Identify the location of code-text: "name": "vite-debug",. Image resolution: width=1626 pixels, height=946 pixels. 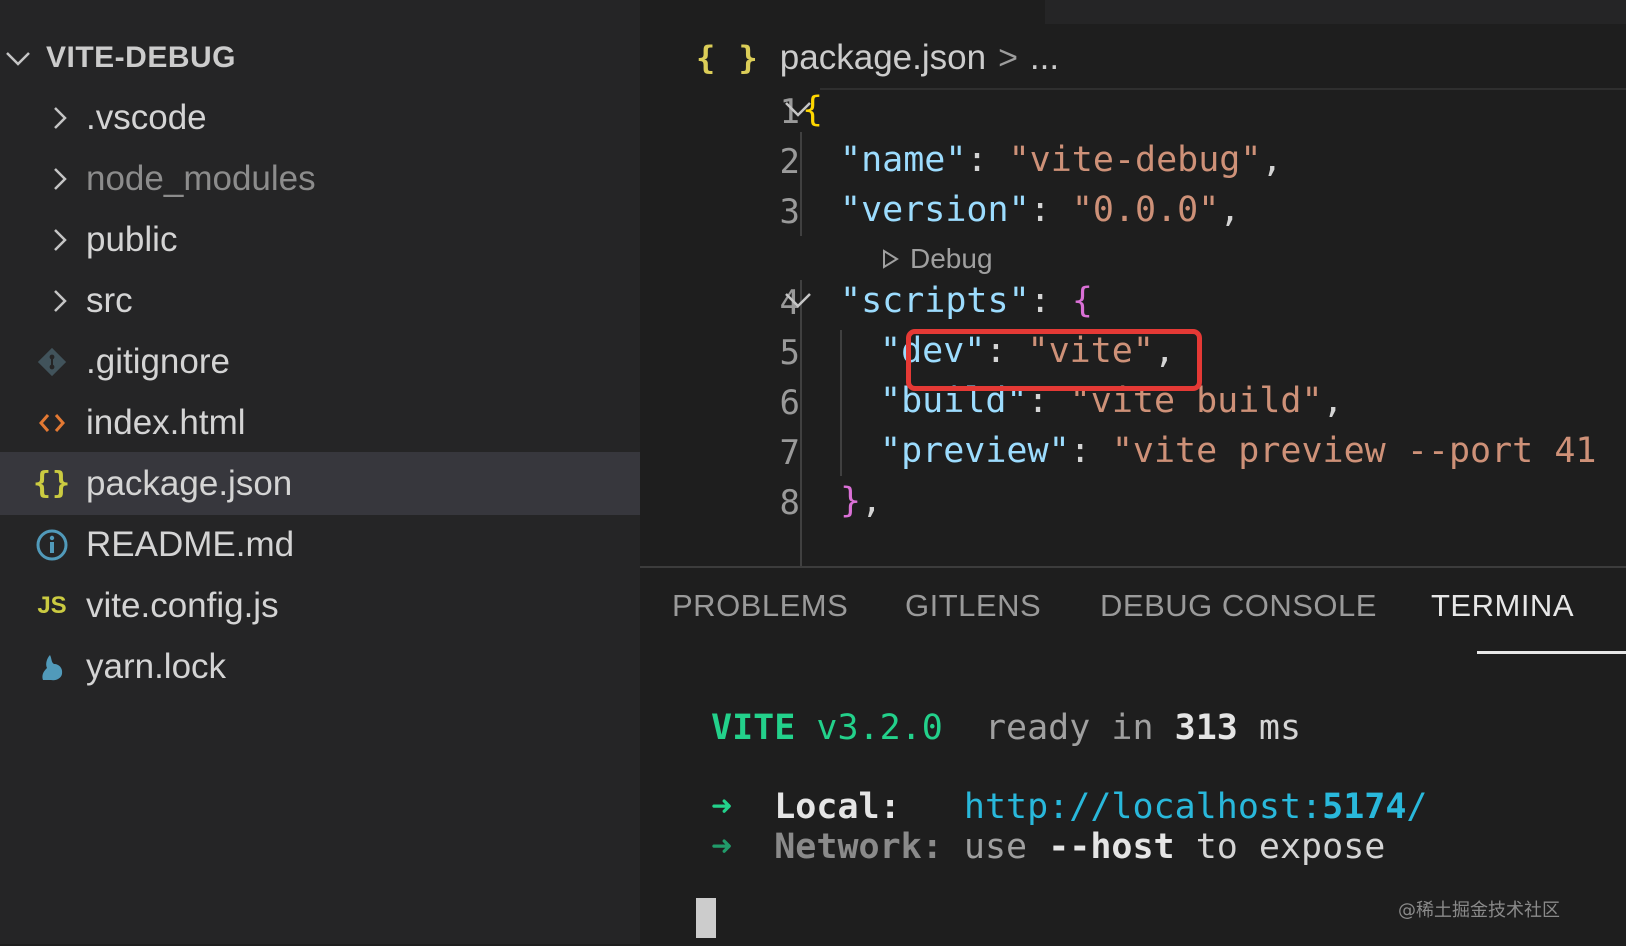
(1061, 160).